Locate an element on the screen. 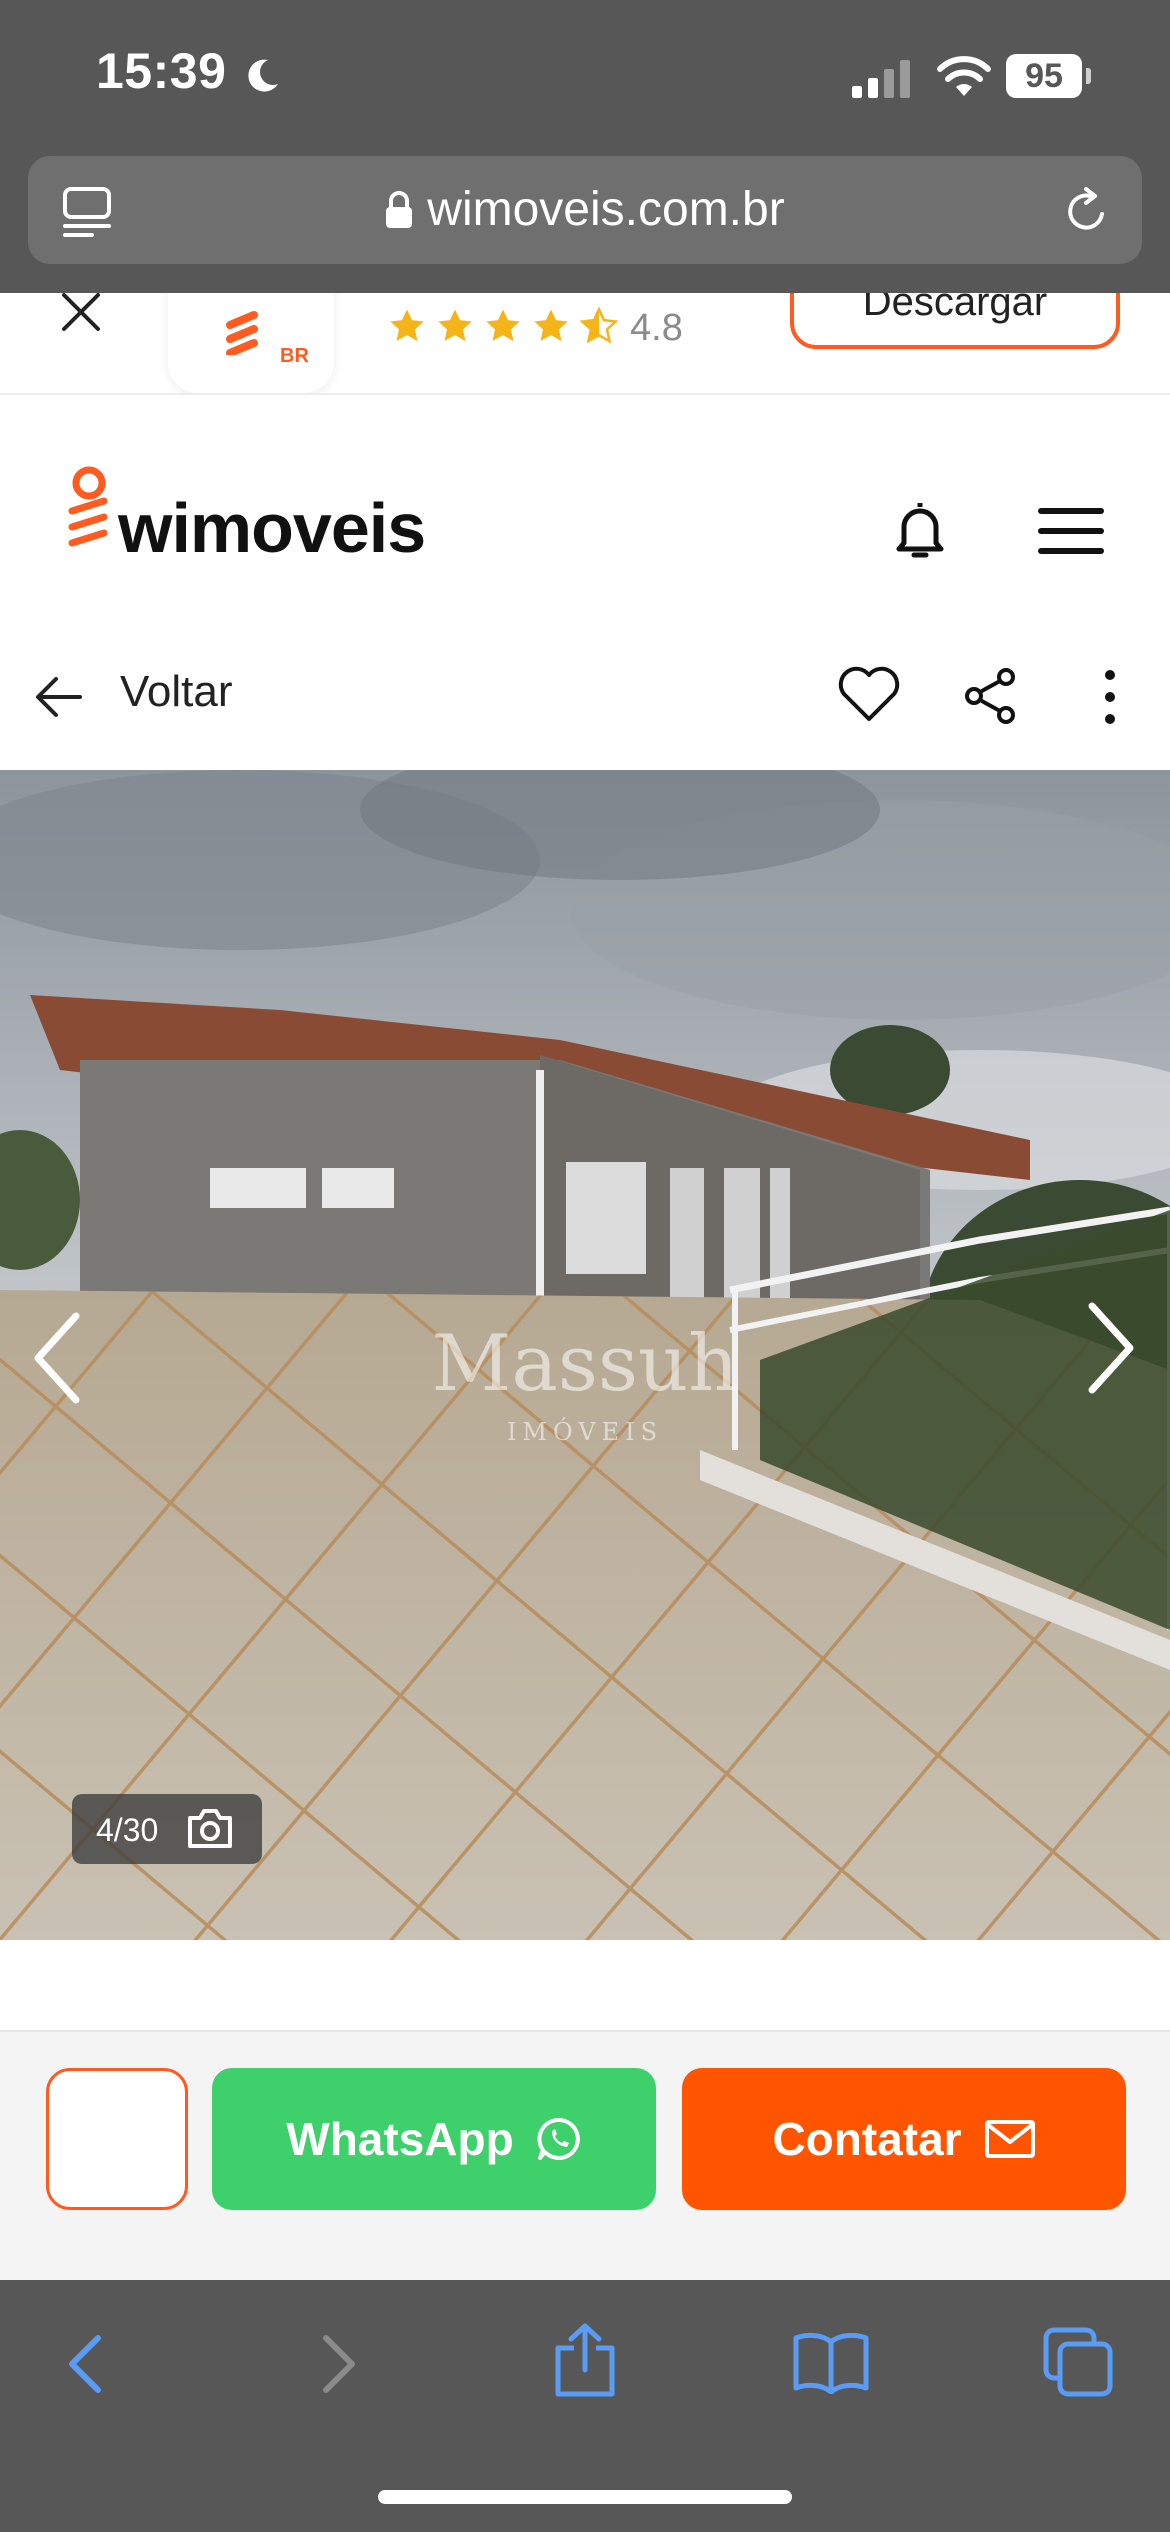 The height and width of the screenshot is (2532, 1170). close-icon is located at coordinates (83, 316).